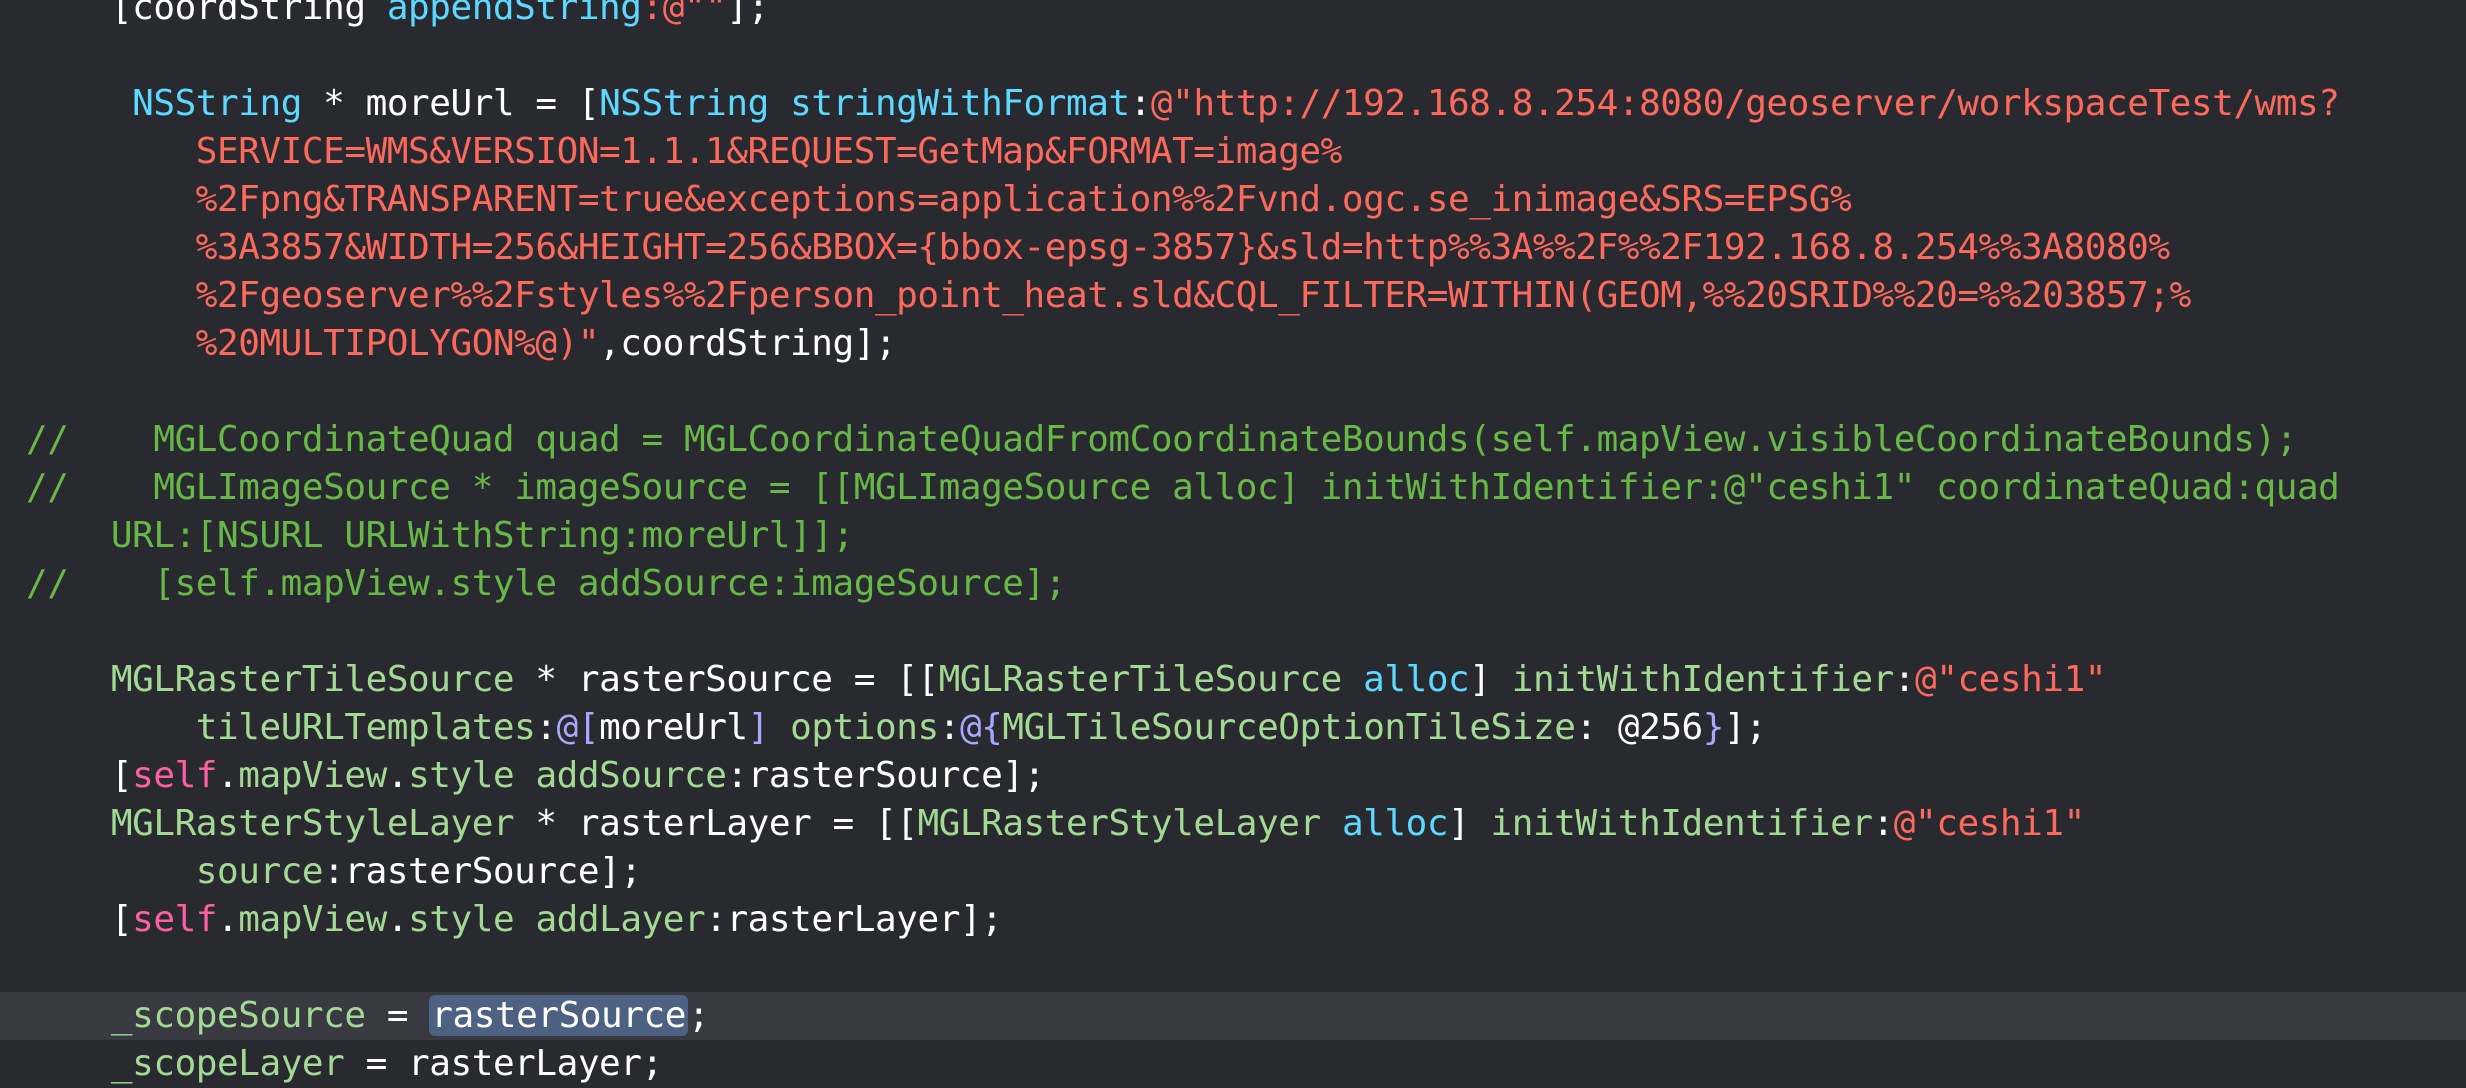  Describe the element at coordinates (514, 14) in the screenshot. I see `code-token: appendString` at that location.